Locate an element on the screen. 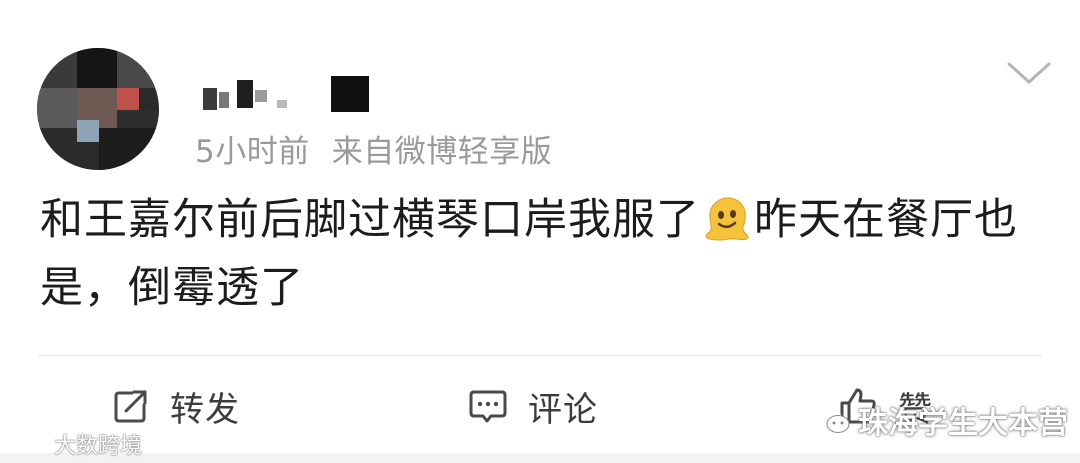 The width and height of the screenshot is (1080, 463). avatar is located at coordinates (98, 109).